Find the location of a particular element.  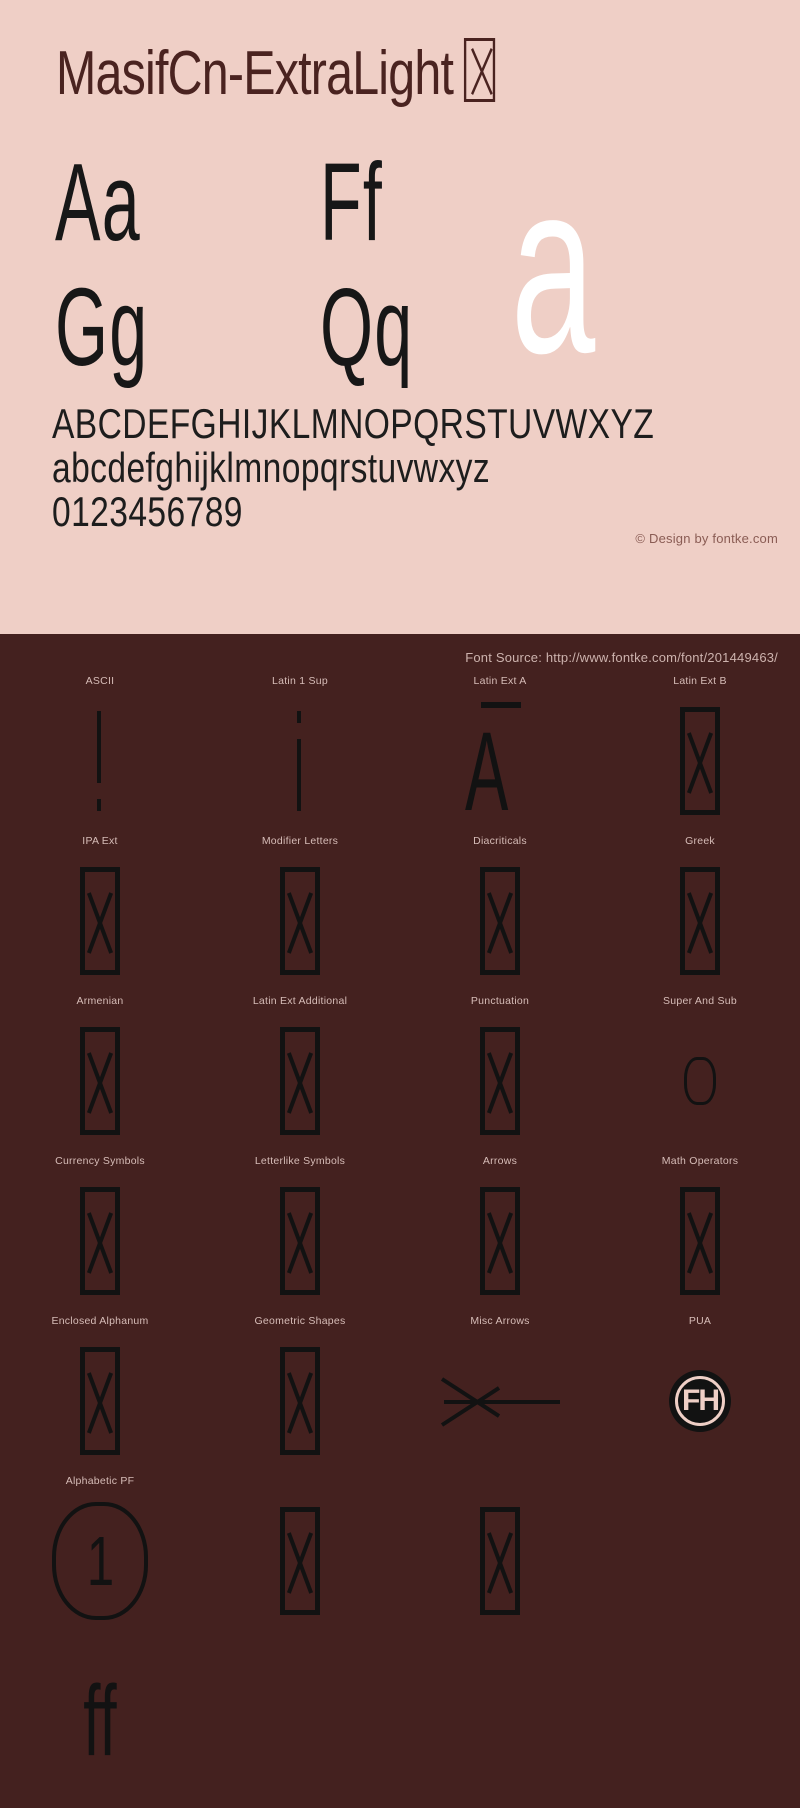

unicode-block-cell: ASCII is located at coordinates (100, 750).